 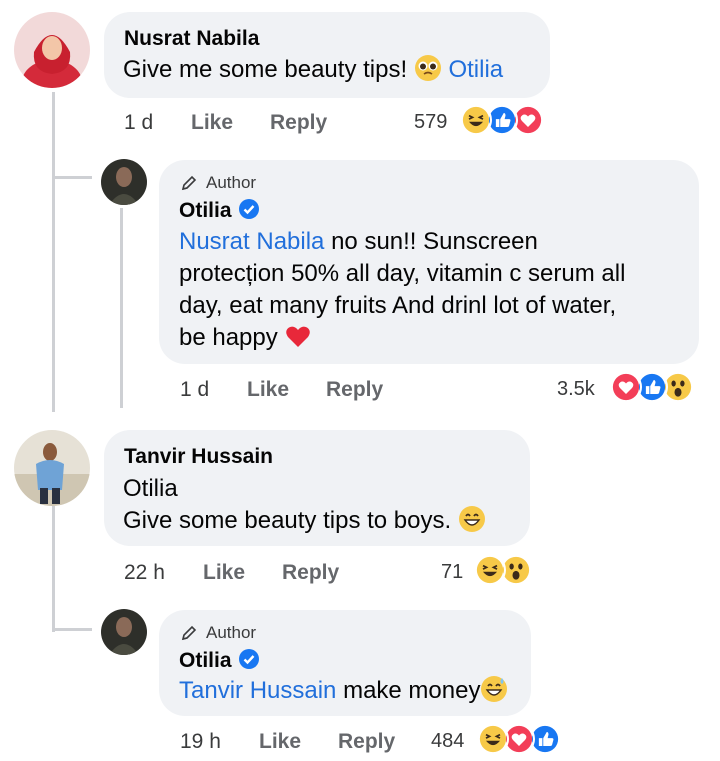 I want to click on comment-body: Give some beauty tips to boys., so click(x=287, y=520).